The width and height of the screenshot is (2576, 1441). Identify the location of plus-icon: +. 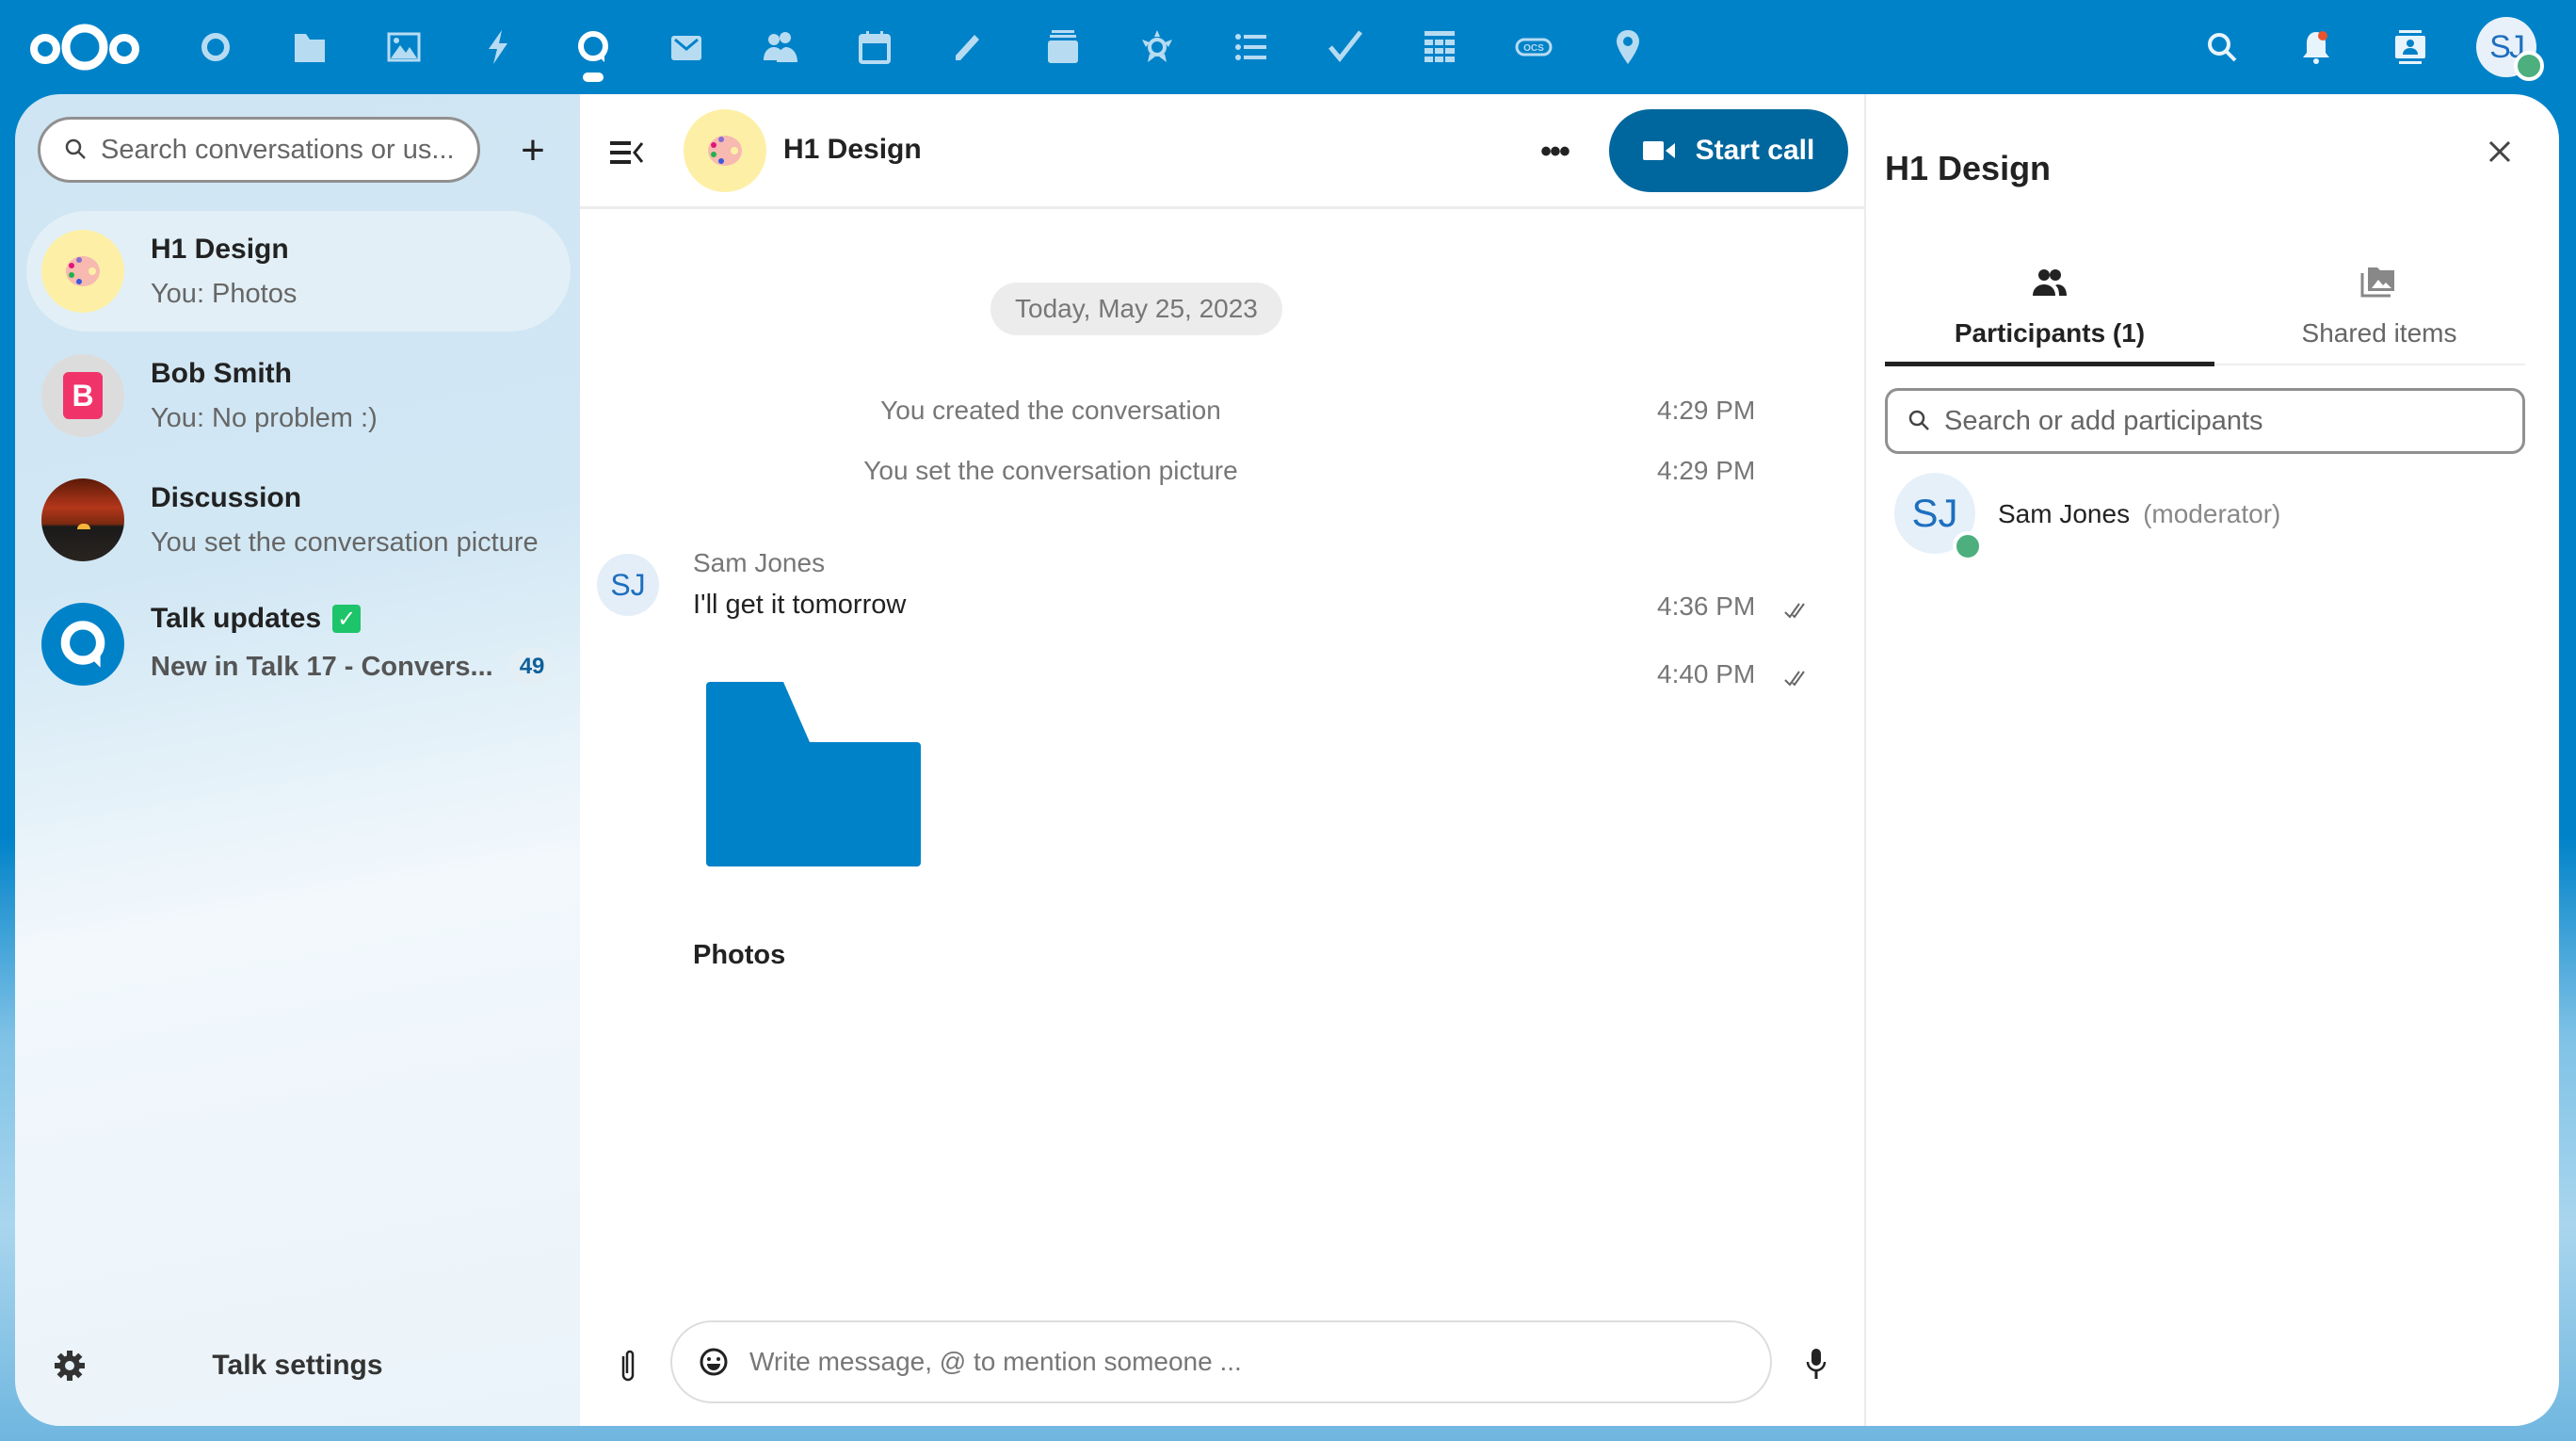
(533, 150).